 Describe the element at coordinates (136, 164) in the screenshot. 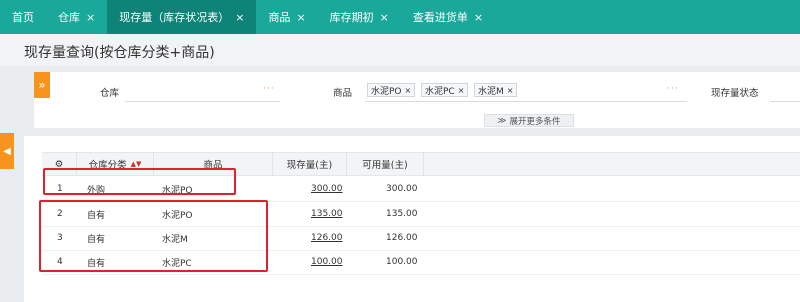

I see `sort-icon: ▲▼` at that location.